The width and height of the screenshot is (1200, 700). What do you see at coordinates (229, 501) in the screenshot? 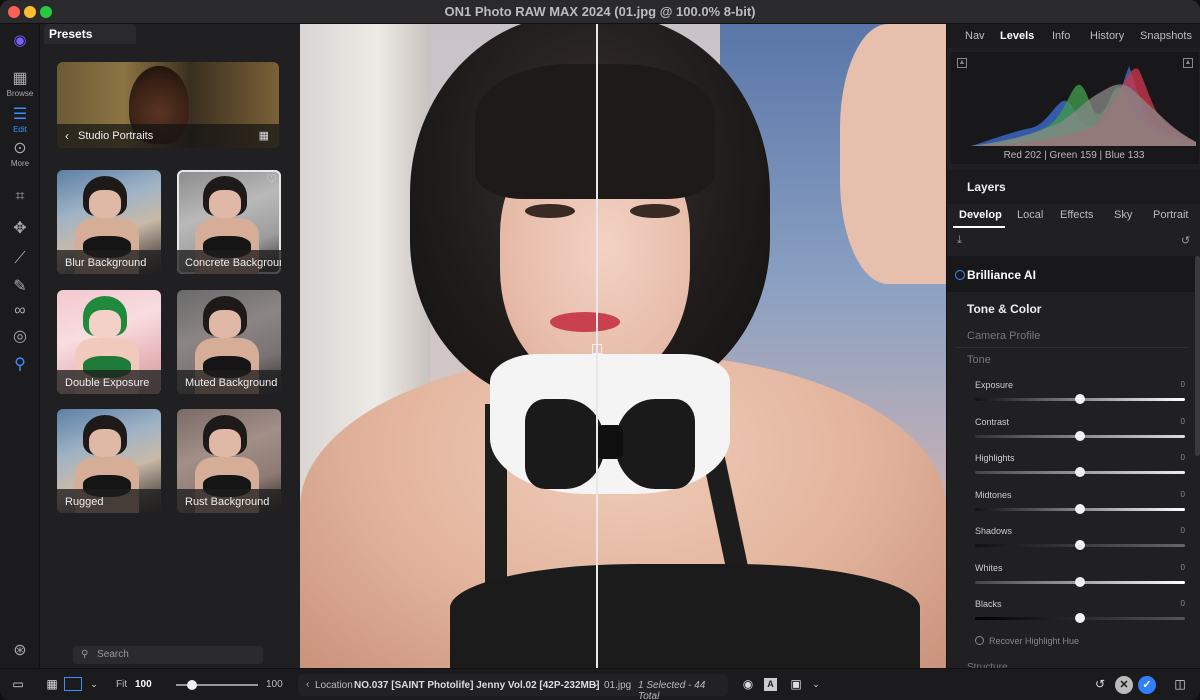
I see `preset-label: Rust Background` at bounding box center [229, 501].